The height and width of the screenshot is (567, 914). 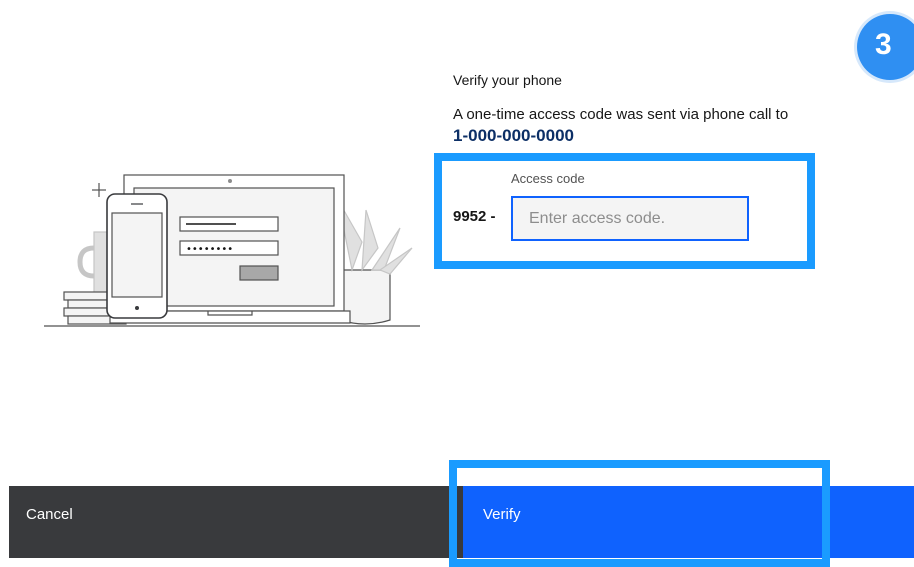 What do you see at coordinates (507, 80) in the screenshot?
I see `page-title: Verify your phone` at bounding box center [507, 80].